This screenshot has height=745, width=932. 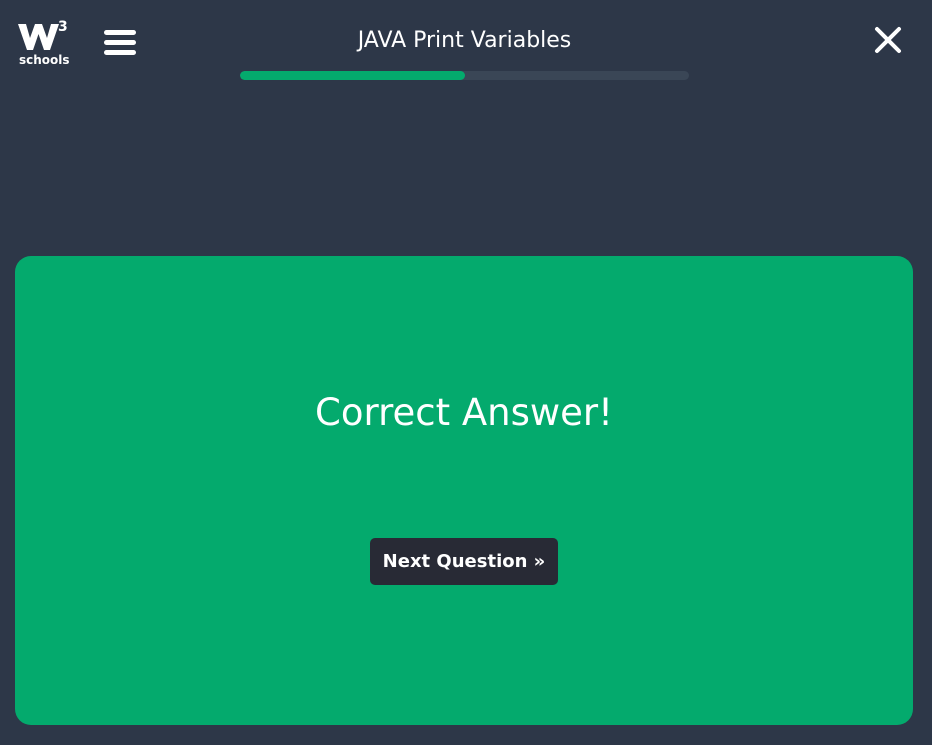 What do you see at coordinates (120, 32) in the screenshot?
I see `menu-bar-top` at bounding box center [120, 32].